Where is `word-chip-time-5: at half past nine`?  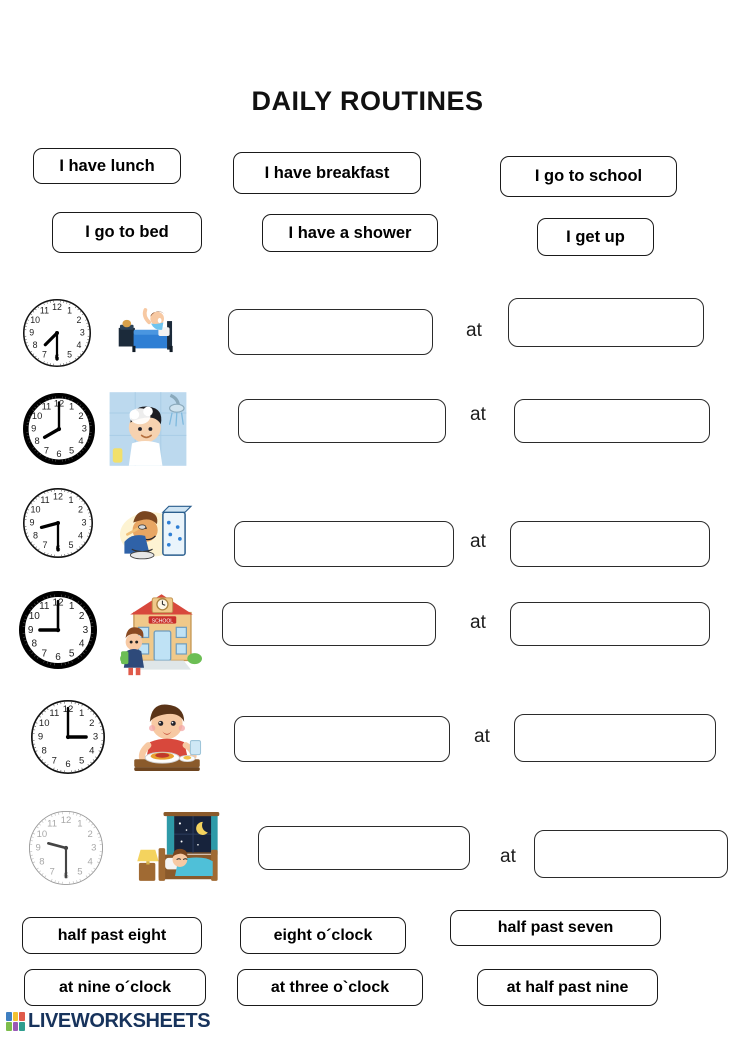
word-chip-time-5: at half past nine is located at coordinates (567, 987).